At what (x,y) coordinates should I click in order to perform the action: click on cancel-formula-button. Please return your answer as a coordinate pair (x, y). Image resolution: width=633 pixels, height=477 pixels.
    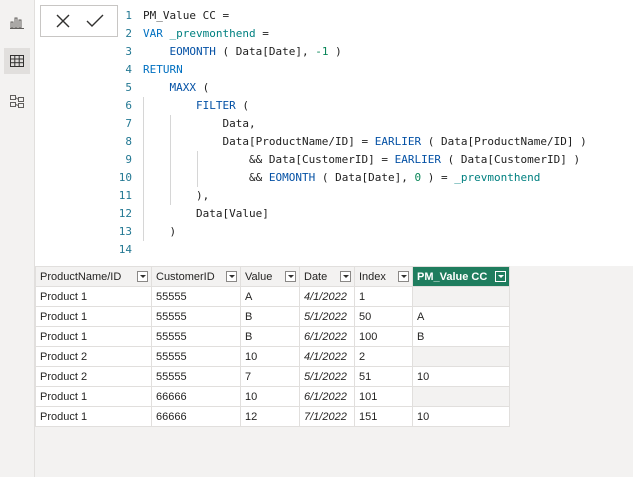
    Looking at the image, I should click on (63, 21).